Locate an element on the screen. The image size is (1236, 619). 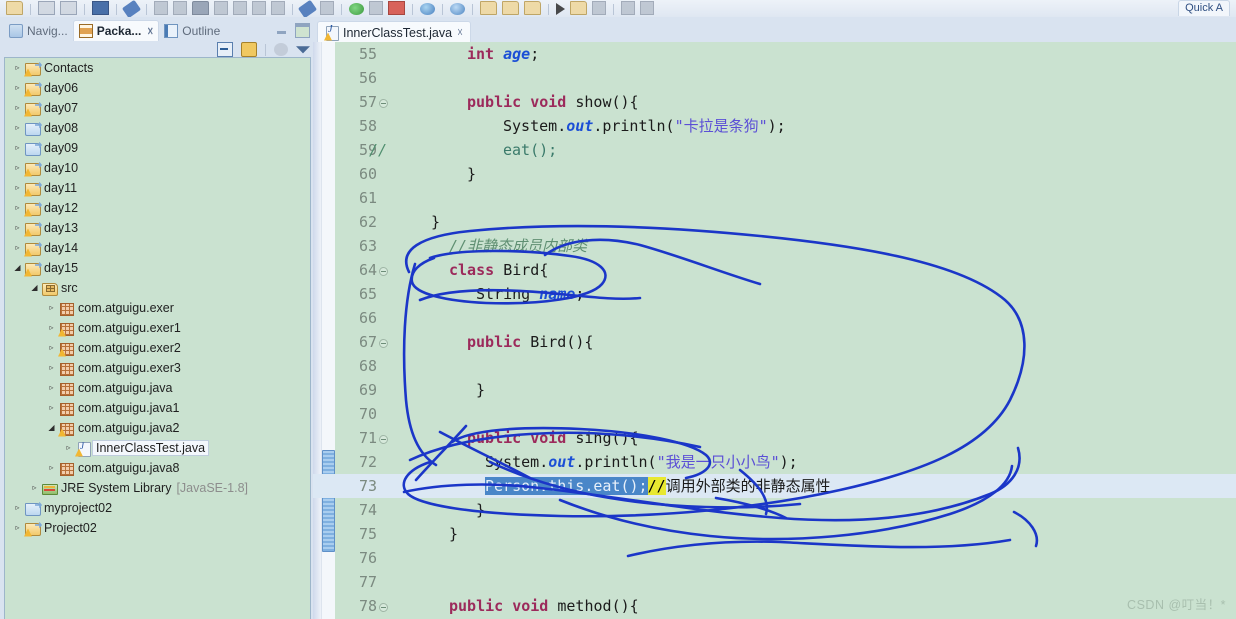
folder-a-icon is located at coordinates (488, 8).